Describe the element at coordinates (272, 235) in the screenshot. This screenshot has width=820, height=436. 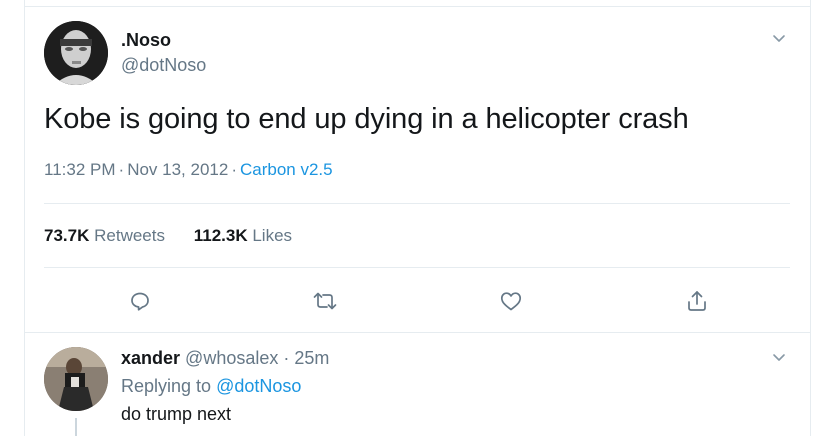
I see `likes-label: Likes` at that location.